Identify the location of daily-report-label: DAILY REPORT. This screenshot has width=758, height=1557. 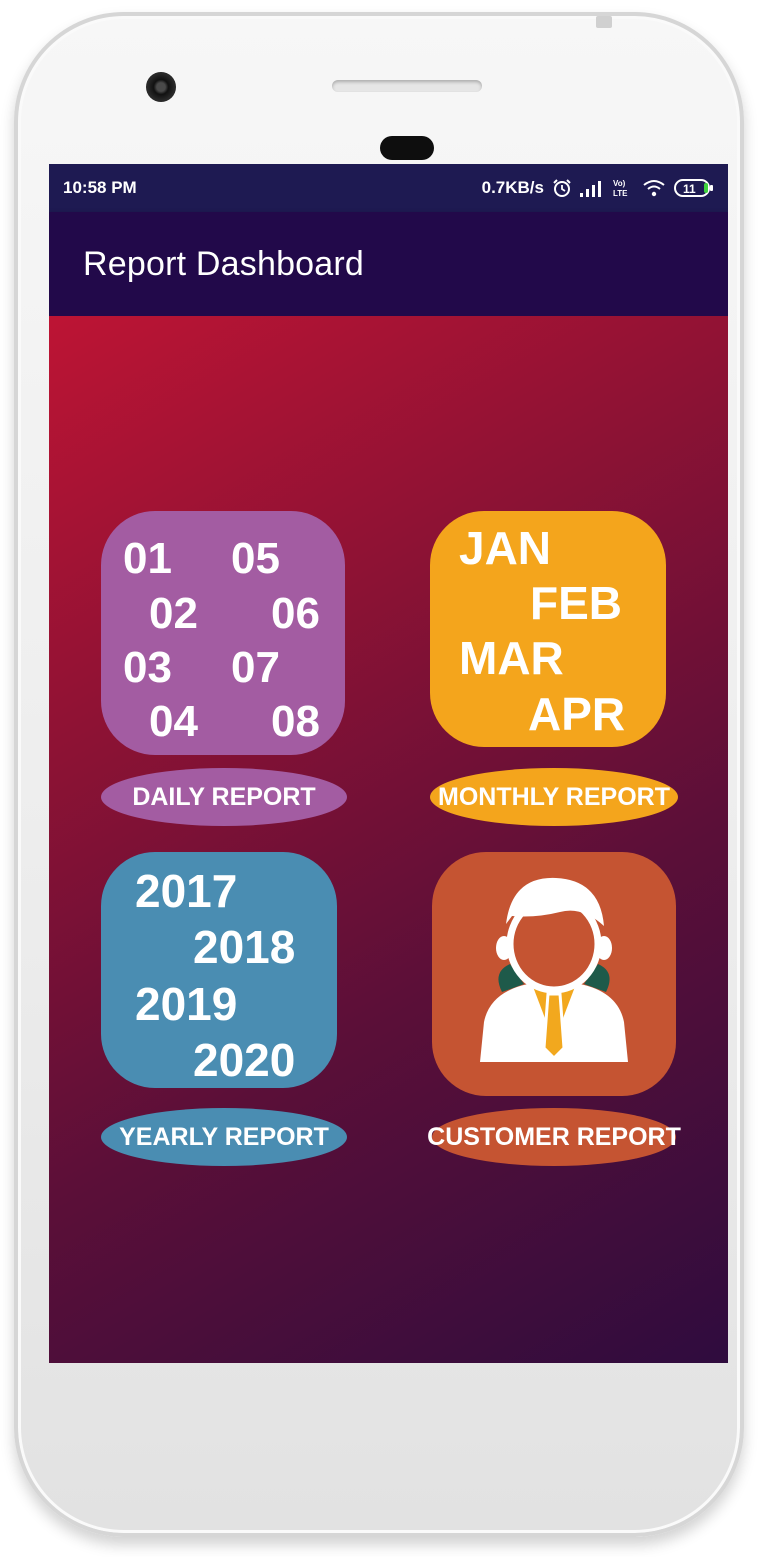
(224, 796).